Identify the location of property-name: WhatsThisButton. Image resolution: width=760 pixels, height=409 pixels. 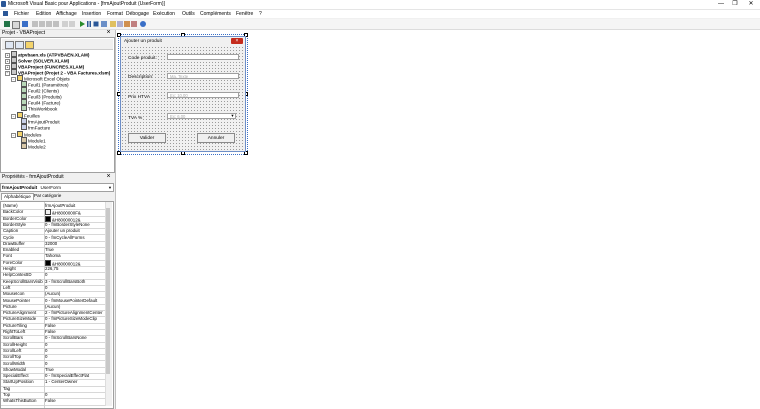
(20, 401).